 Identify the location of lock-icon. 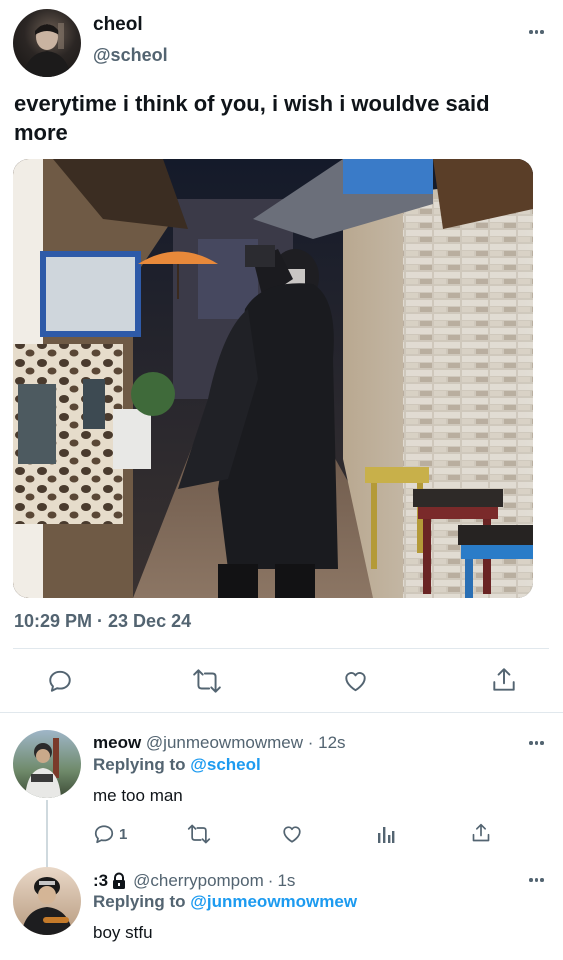
(119, 881).